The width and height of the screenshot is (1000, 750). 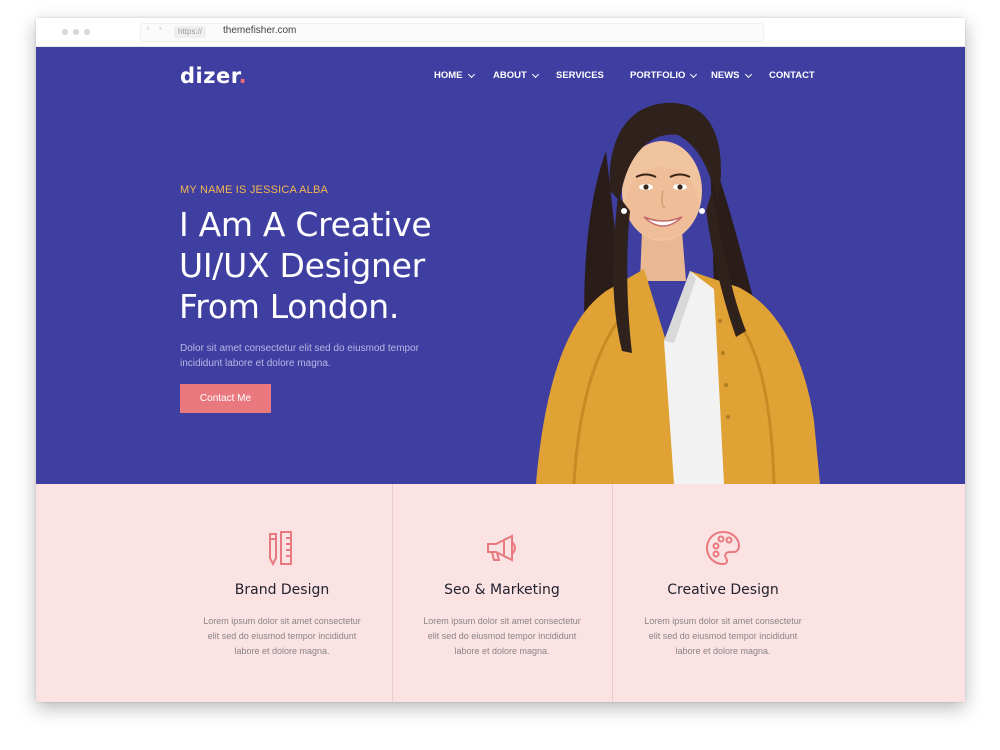 What do you see at coordinates (254, 190) in the screenshot?
I see `hero-eyebrow: MY NAME IS JESSICA ALBA` at bounding box center [254, 190].